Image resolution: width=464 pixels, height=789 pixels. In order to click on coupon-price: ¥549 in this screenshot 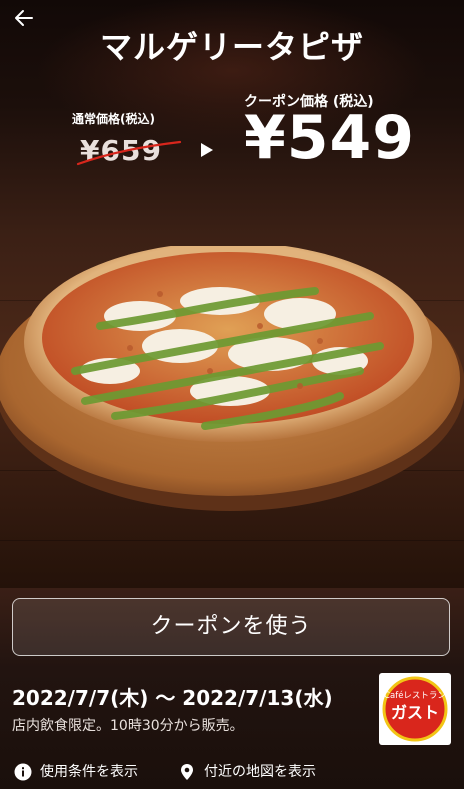, I will do `click(329, 138)`.